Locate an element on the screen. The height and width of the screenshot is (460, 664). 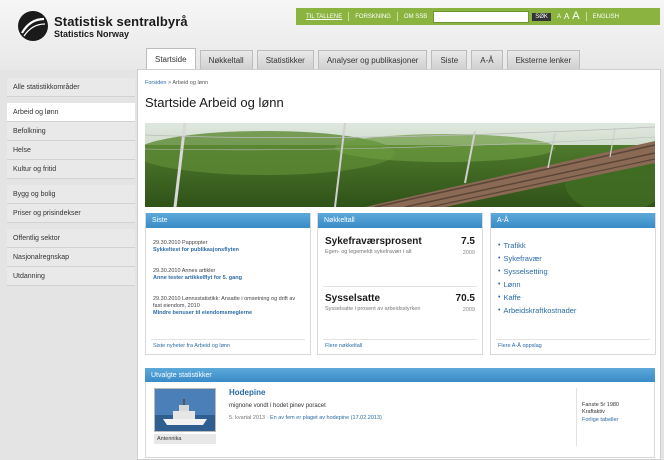
sidebar-item-priser: Priser og prisindekser is located at coordinates (71, 213).